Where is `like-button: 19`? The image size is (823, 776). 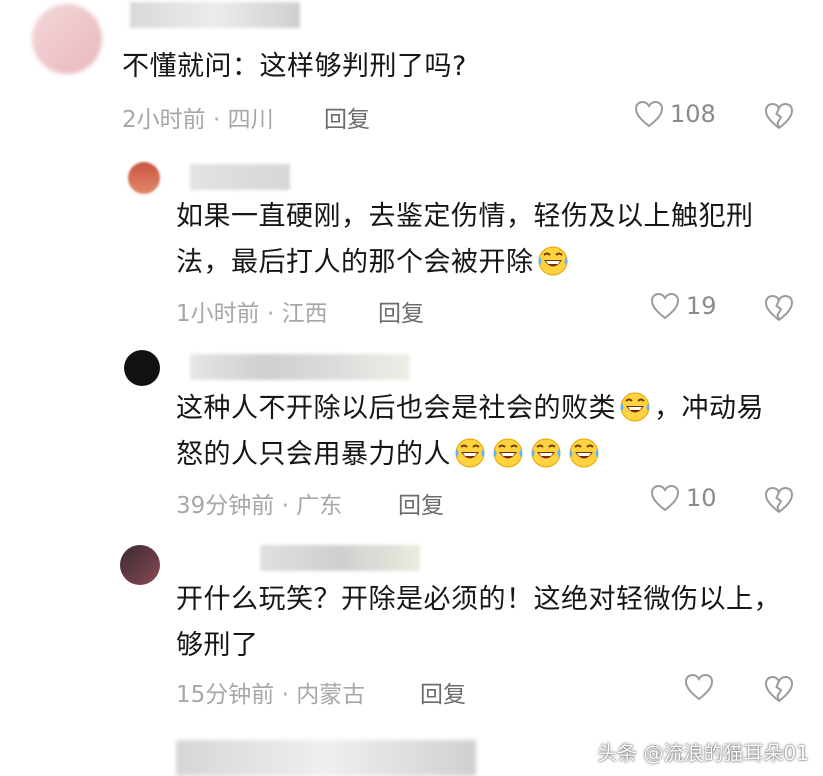
like-button: 19 is located at coordinates (683, 306).